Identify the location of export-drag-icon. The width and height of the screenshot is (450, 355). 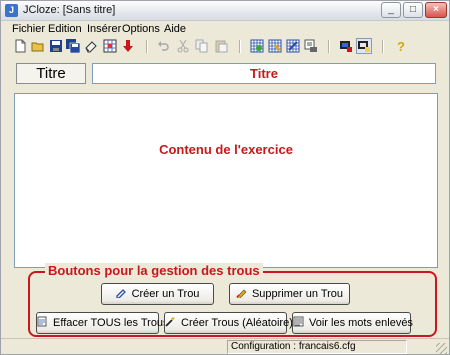
(275, 46).